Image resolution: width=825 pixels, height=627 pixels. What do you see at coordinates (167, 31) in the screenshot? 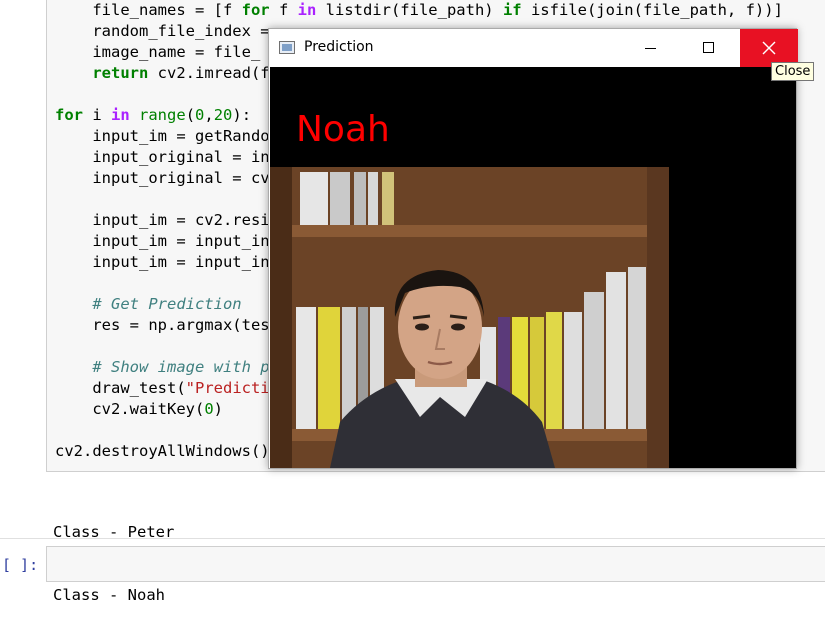
I see `code-token: random_file_index =` at bounding box center [167, 31].